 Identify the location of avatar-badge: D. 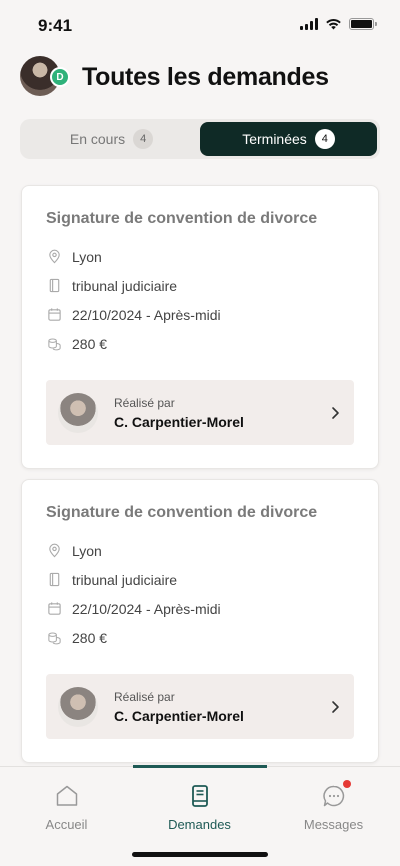
(60, 77).